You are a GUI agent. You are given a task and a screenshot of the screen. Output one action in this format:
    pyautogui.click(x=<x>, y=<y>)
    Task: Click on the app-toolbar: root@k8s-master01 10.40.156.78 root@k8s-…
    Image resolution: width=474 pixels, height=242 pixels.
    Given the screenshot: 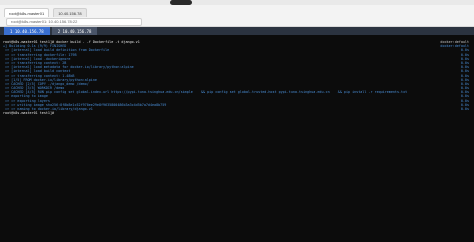 What is the action you would take?
    pyautogui.click(x=237, y=16)
    